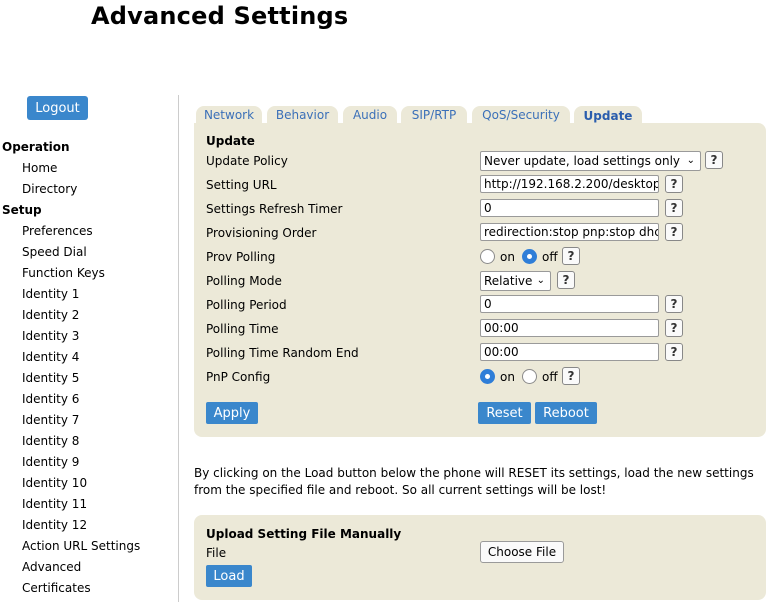 The image size is (769, 602). What do you see at coordinates (566, 413) in the screenshot?
I see `reboot-button: Reboot` at bounding box center [566, 413].